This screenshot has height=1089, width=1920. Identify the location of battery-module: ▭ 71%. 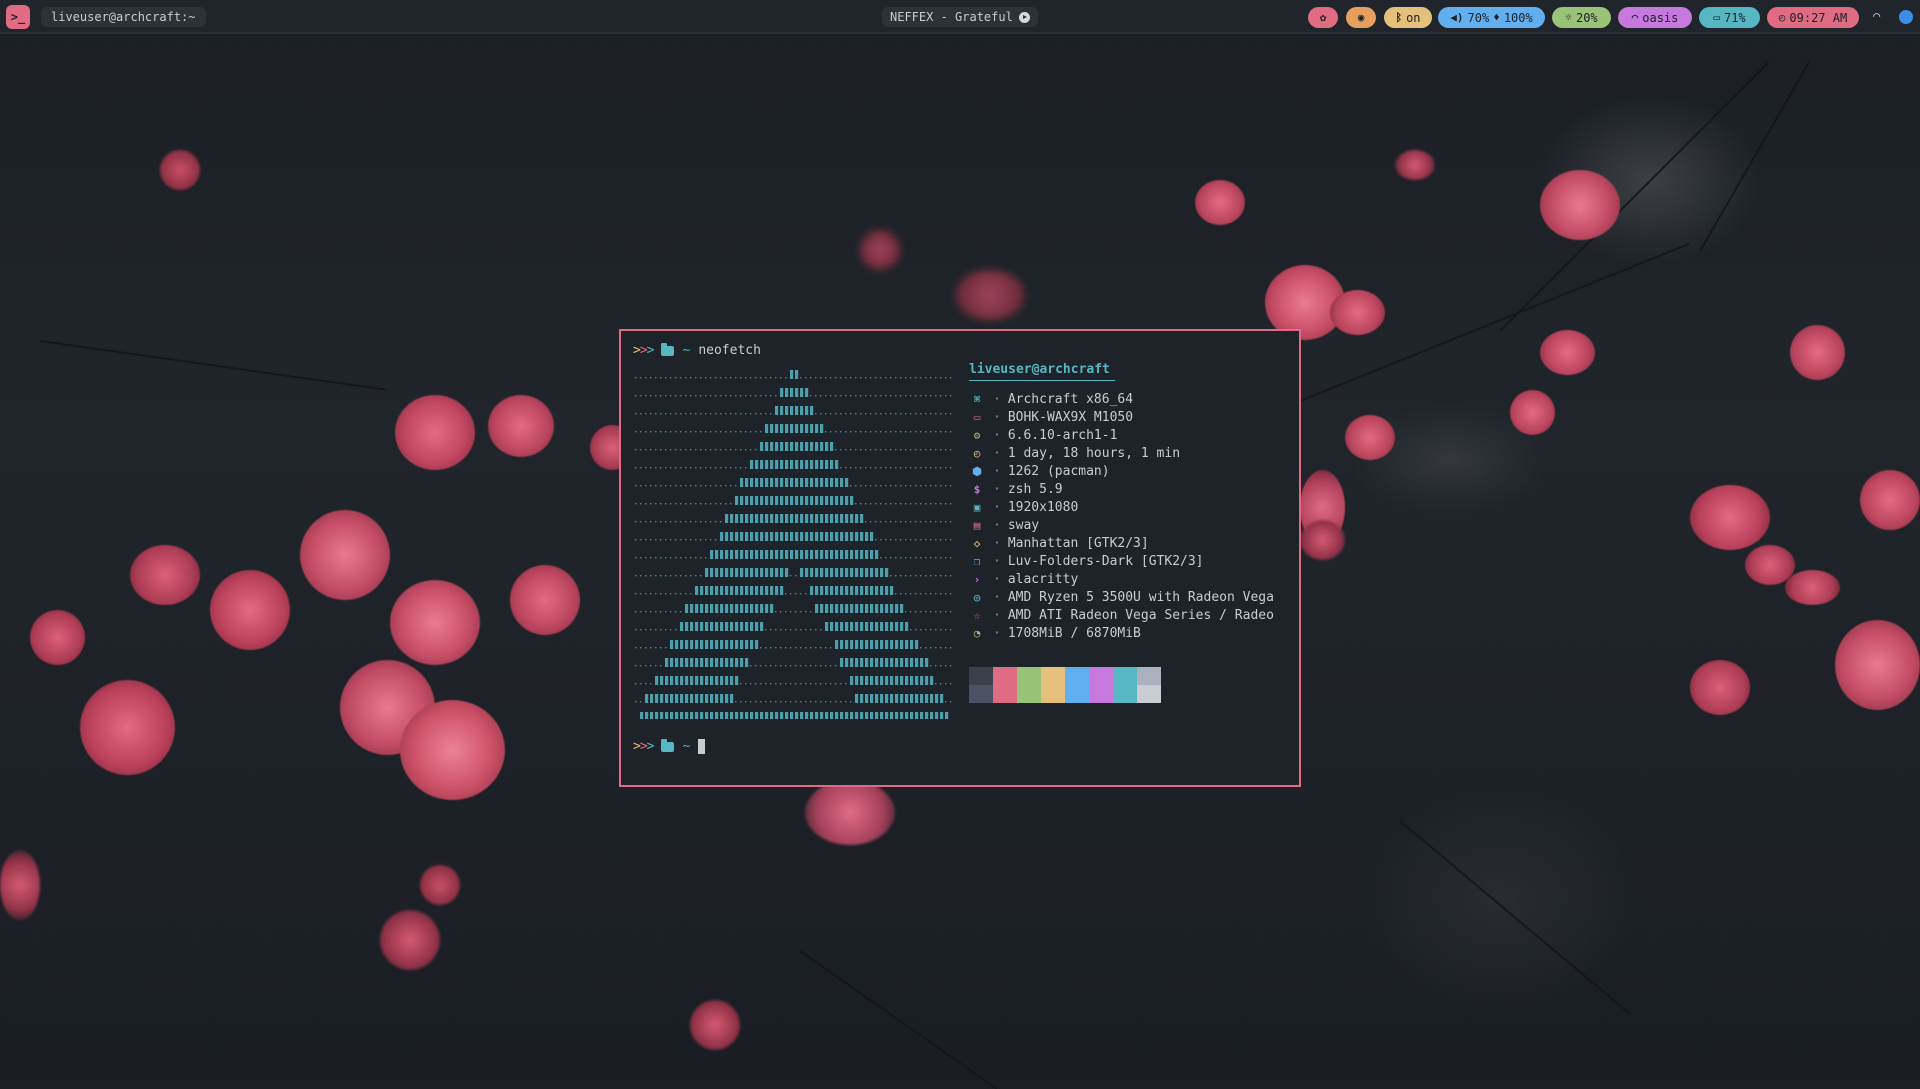
(1729, 17).